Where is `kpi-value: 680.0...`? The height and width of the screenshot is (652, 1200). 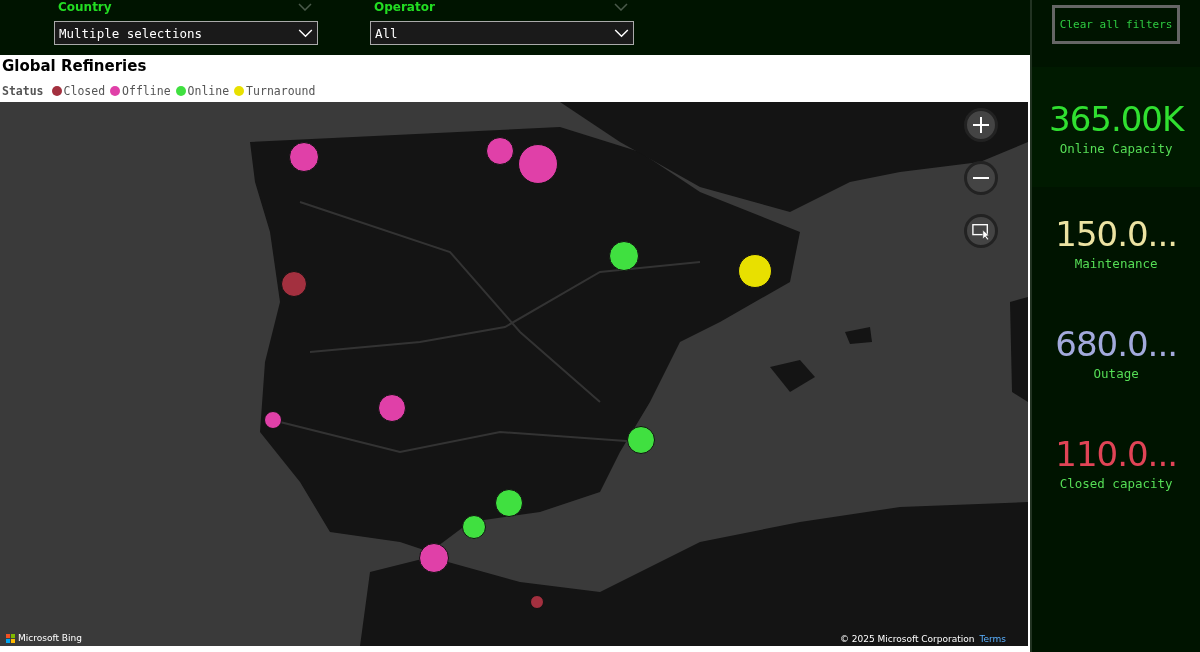 kpi-value: 680.0... is located at coordinates (1116, 343).